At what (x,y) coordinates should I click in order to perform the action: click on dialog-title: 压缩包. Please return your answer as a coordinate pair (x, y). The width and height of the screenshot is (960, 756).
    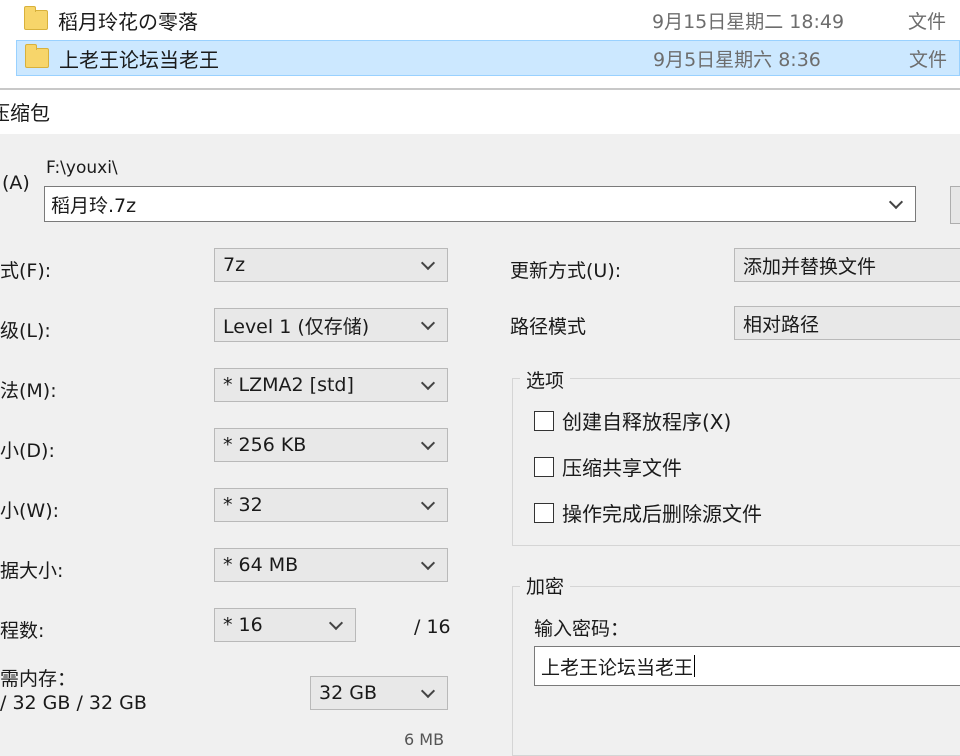
    Looking at the image, I should click on (25, 113).